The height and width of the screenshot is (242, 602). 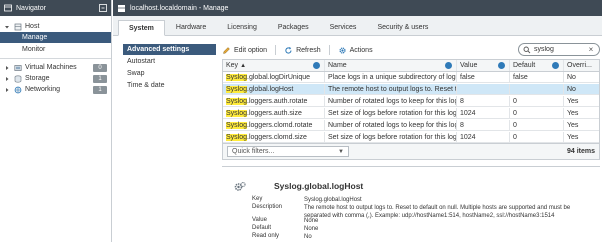 What do you see at coordinates (308, 50) in the screenshot?
I see `refresh-label: Refresh` at bounding box center [308, 50].